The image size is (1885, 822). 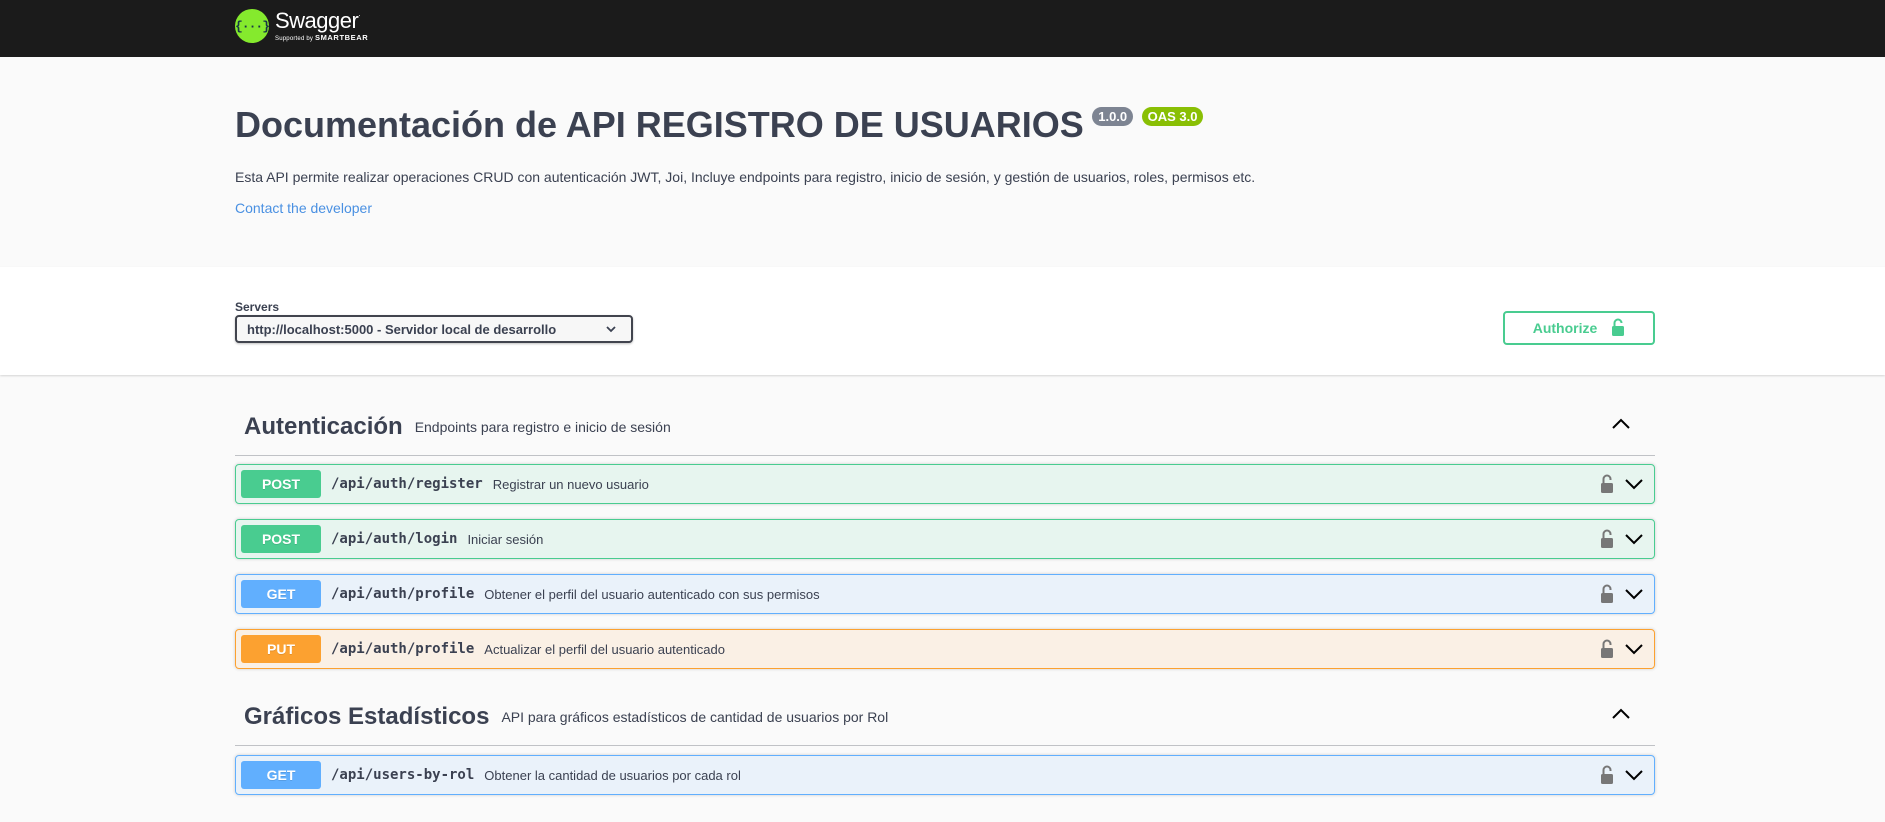 What do you see at coordinates (942, 28) in the screenshot?
I see `topbar: {···} Swagger. Supported by SMARTBEAR` at bounding box center [942, 28].